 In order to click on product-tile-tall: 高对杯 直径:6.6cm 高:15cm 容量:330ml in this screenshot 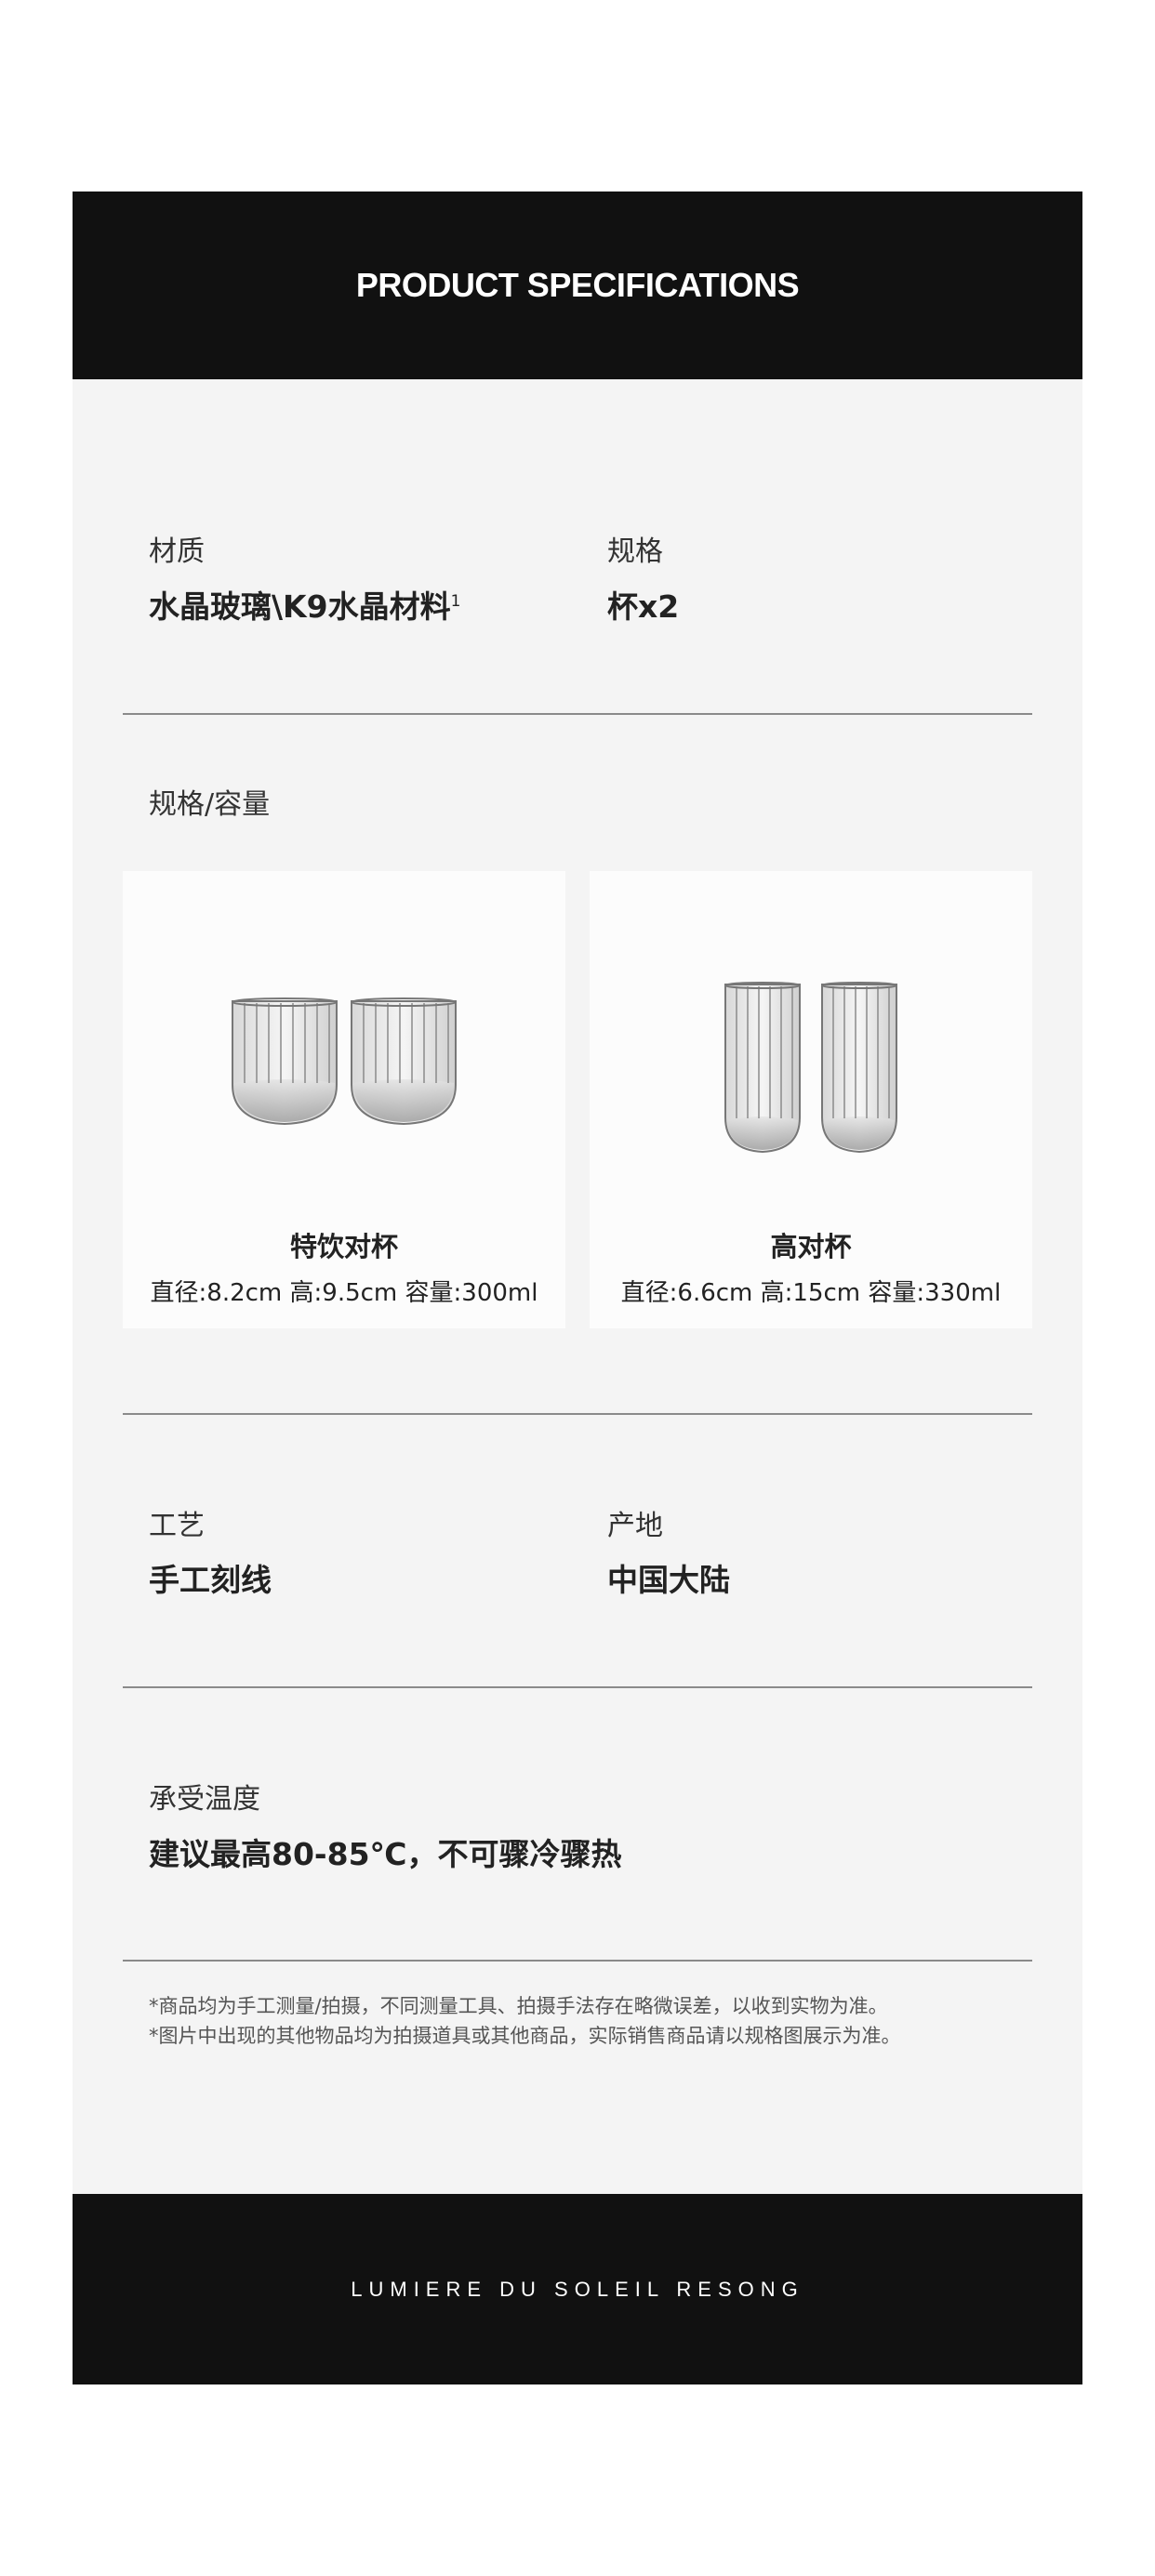, I will do `click(811, 1099)`.